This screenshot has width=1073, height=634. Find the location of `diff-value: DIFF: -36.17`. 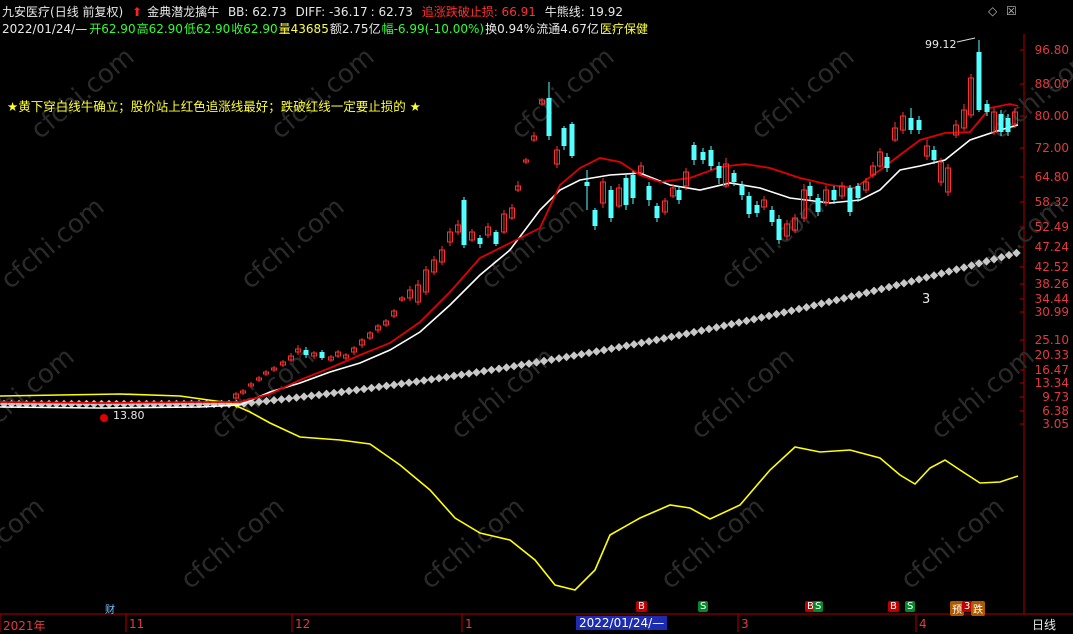

diff-value: DIFF: -36.17 is located at coordinates (331, 12).